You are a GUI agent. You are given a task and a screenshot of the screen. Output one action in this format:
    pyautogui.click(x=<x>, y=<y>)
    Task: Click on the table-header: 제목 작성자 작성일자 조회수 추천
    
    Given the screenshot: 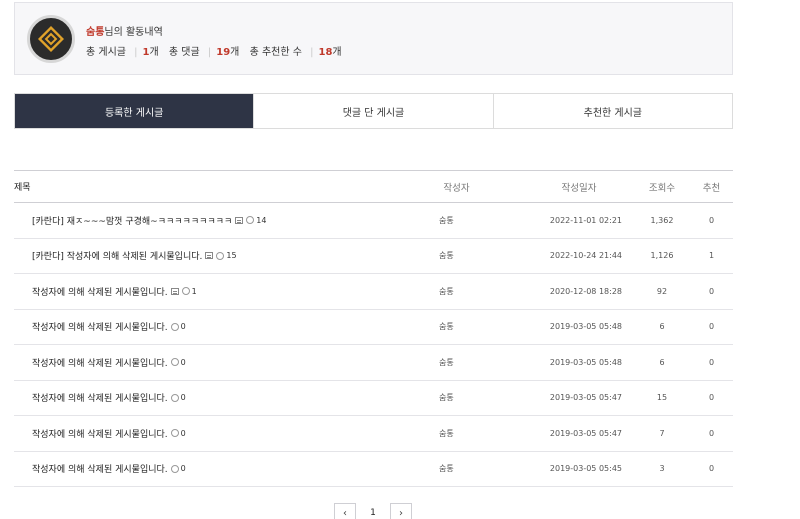 What is the action you would take?
    pyautogui.click(x=373, y=187)
    